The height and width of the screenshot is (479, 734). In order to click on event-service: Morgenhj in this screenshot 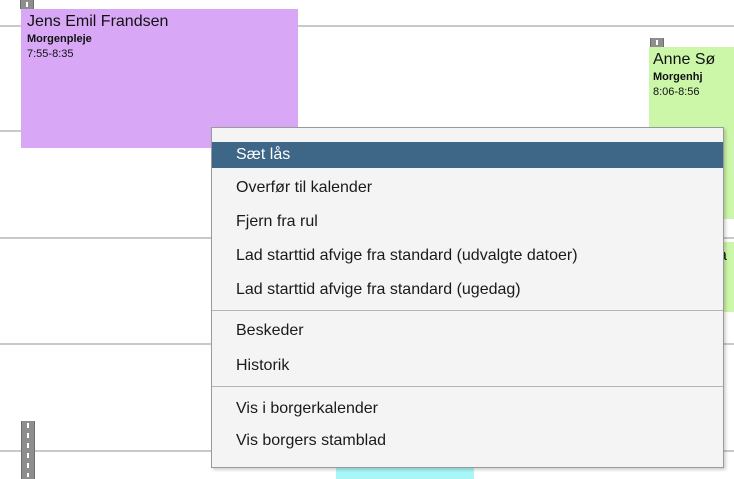, I will do `click(678, 77)`.